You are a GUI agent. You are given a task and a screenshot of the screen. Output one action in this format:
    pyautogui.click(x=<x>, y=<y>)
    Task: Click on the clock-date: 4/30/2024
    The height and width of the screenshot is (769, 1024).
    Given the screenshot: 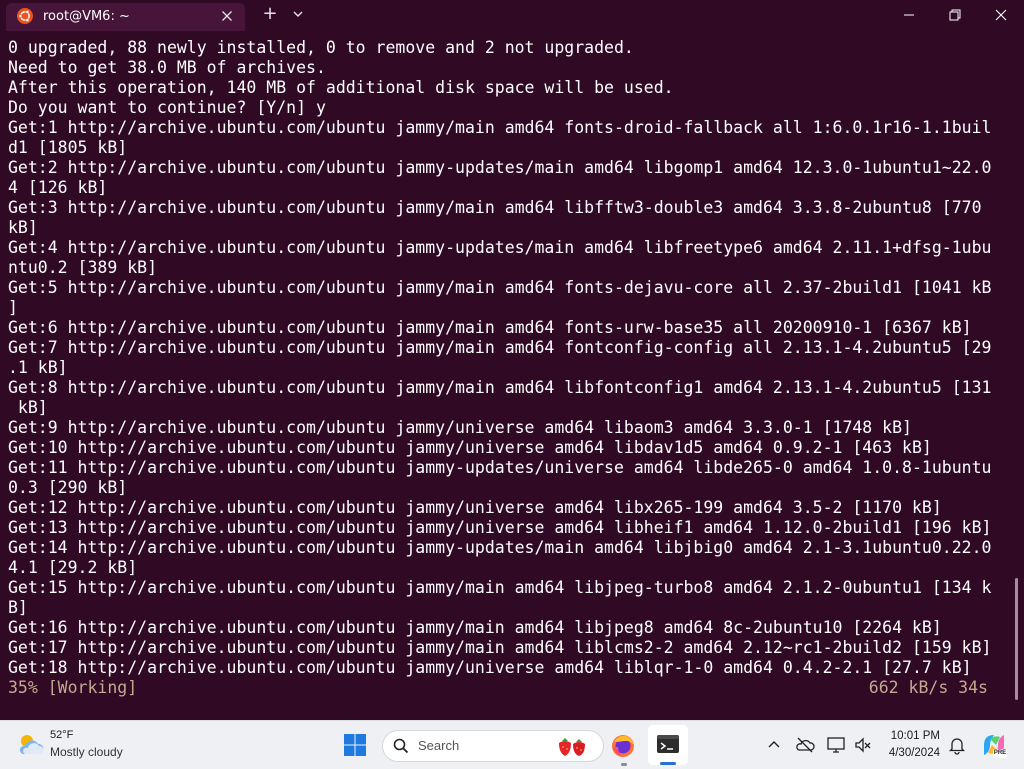 What is the action you would take?
    pyautogui.click(x=910, y=753)
    